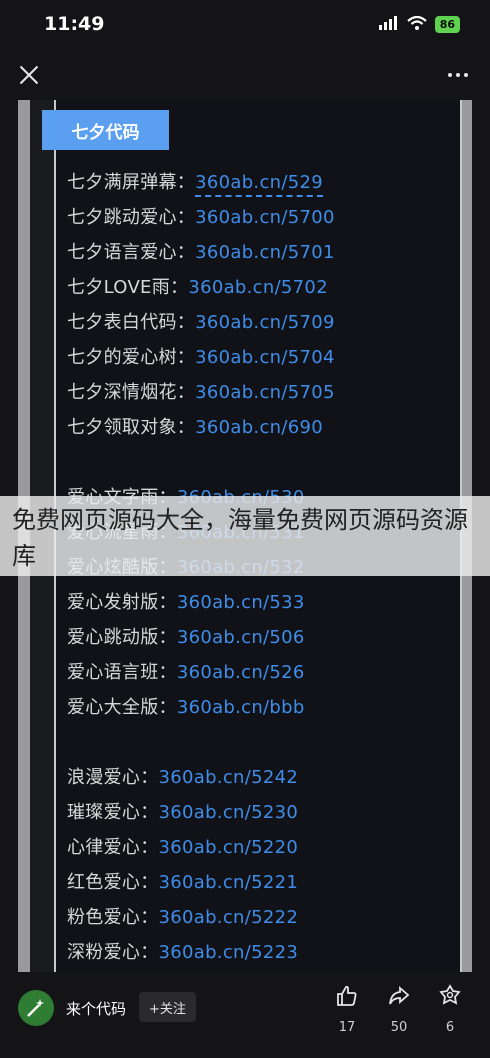 The image size is (490, 1058). I want to click on code-line: 深粉爱心：360ab.cn/5223, so click(182, 951).